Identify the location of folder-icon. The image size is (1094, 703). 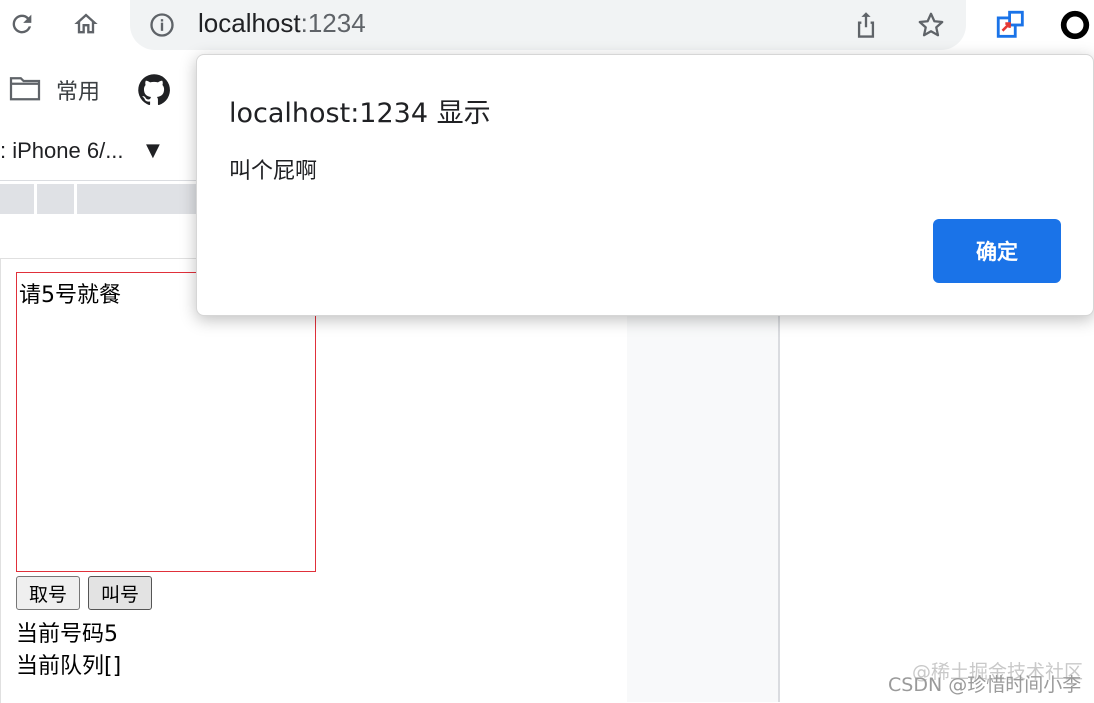
(25, 90).